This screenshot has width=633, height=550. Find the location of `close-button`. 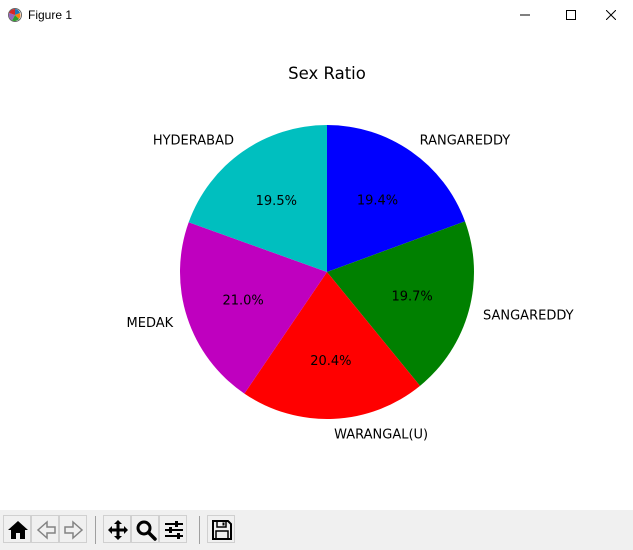

close-button is located at coordinates (612, 15).